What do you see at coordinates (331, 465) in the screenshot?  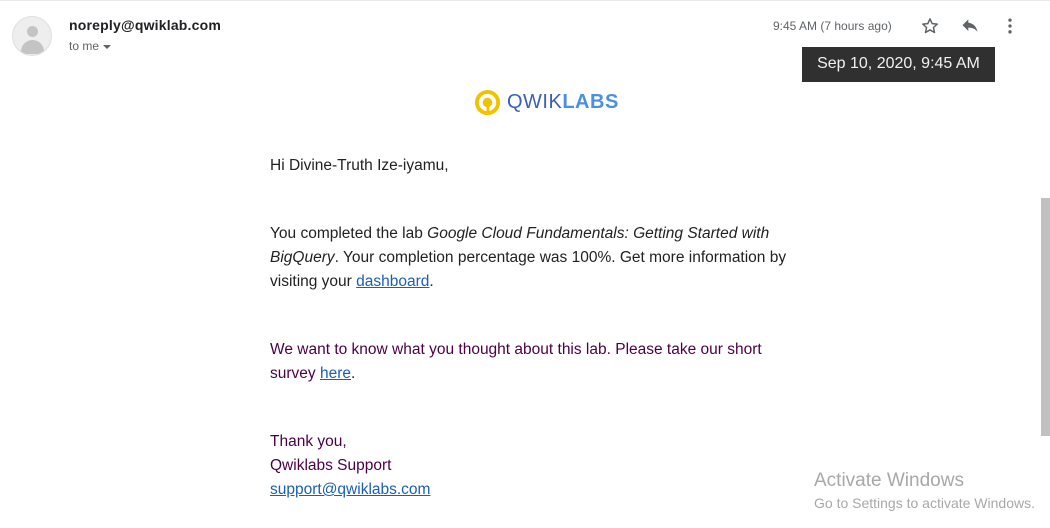 I see `sign-off-name: Qwiklabs Support` at bounding box center [331, 465].